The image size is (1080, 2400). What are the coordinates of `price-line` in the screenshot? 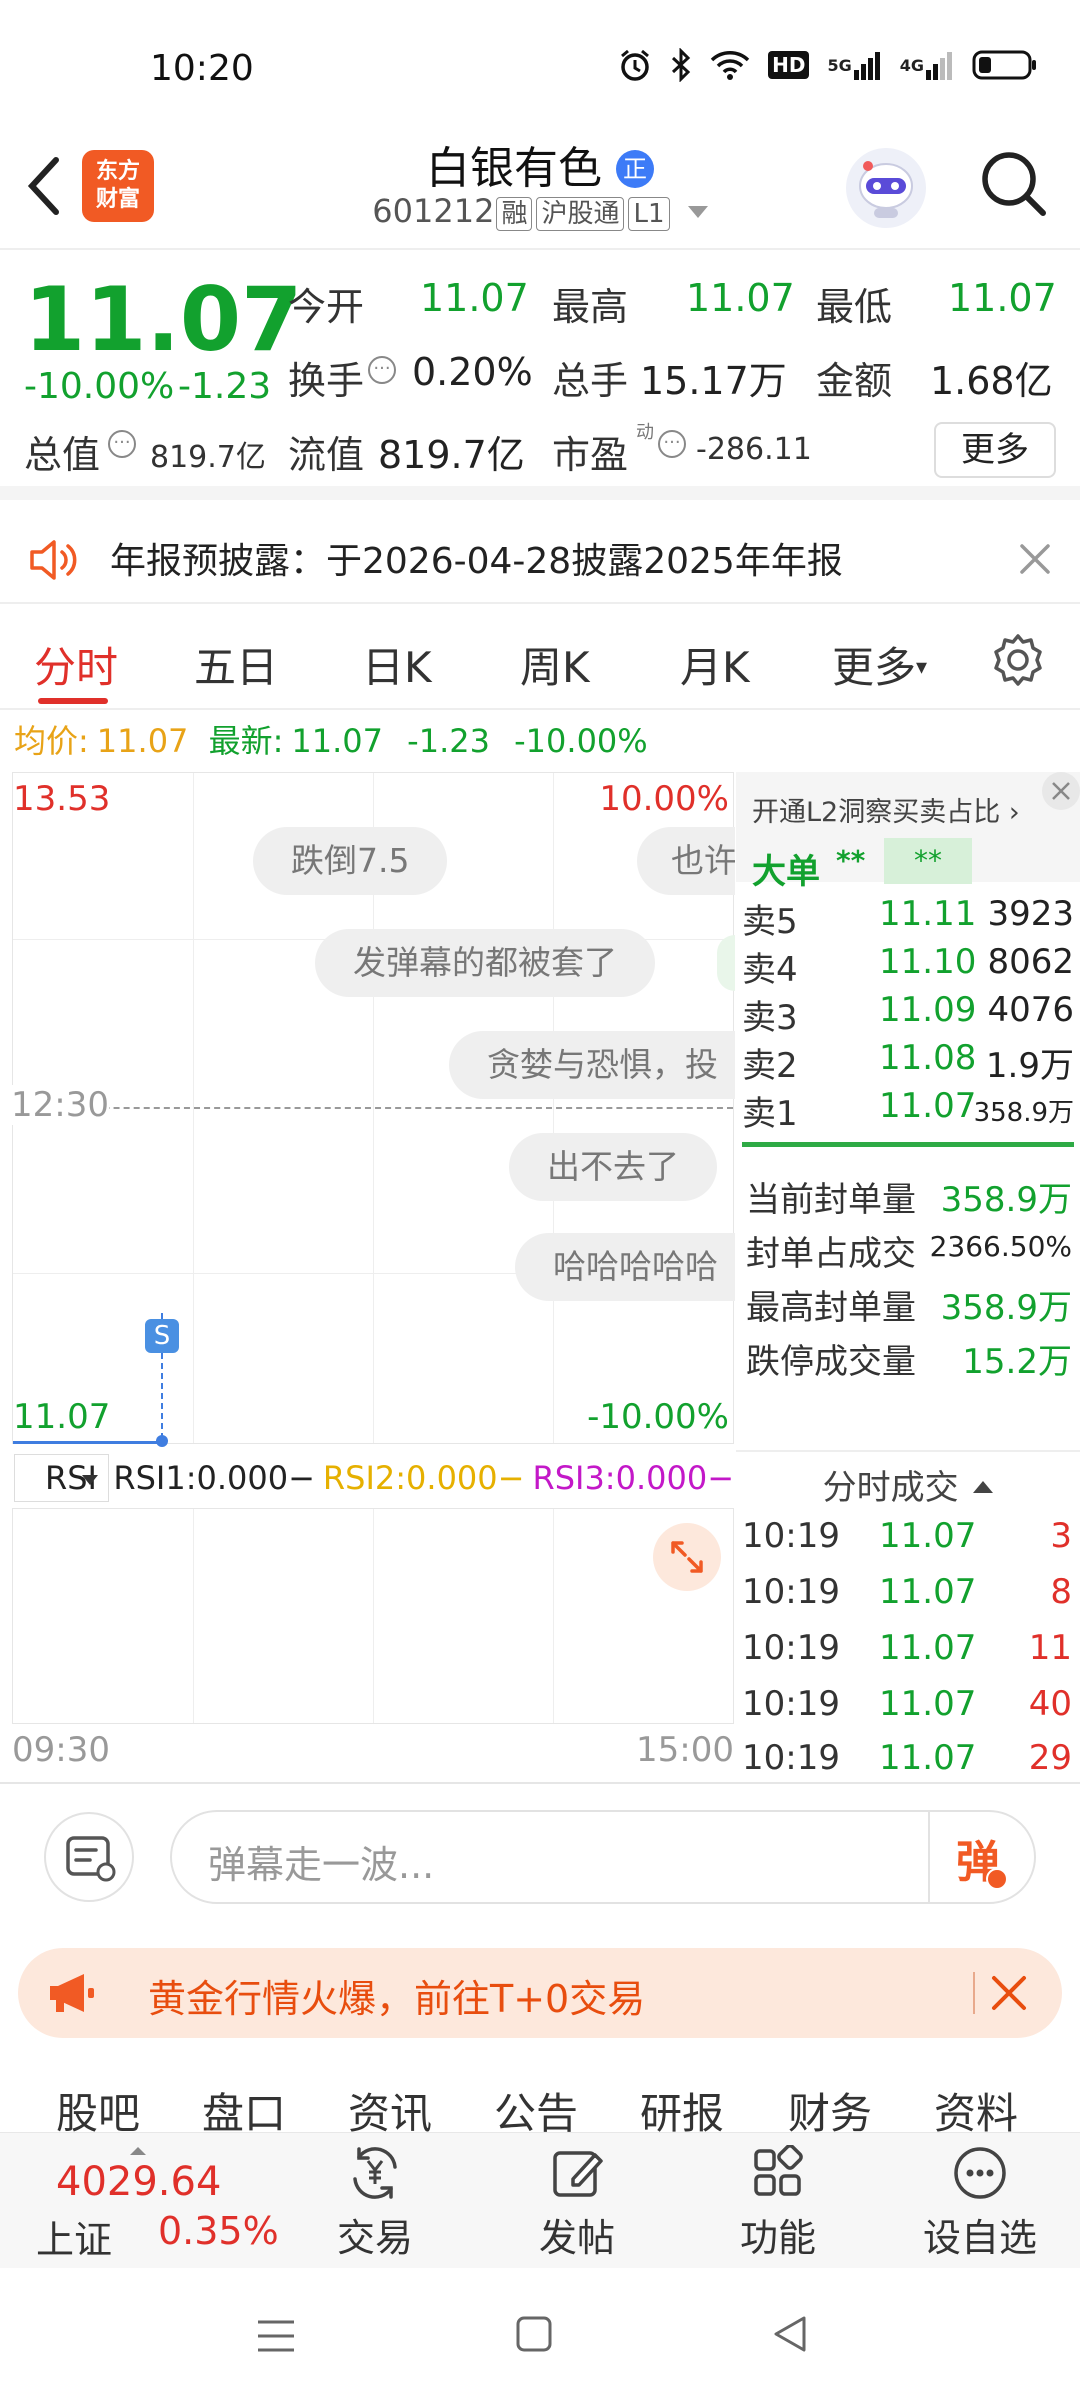 It's located at (87, 1442).